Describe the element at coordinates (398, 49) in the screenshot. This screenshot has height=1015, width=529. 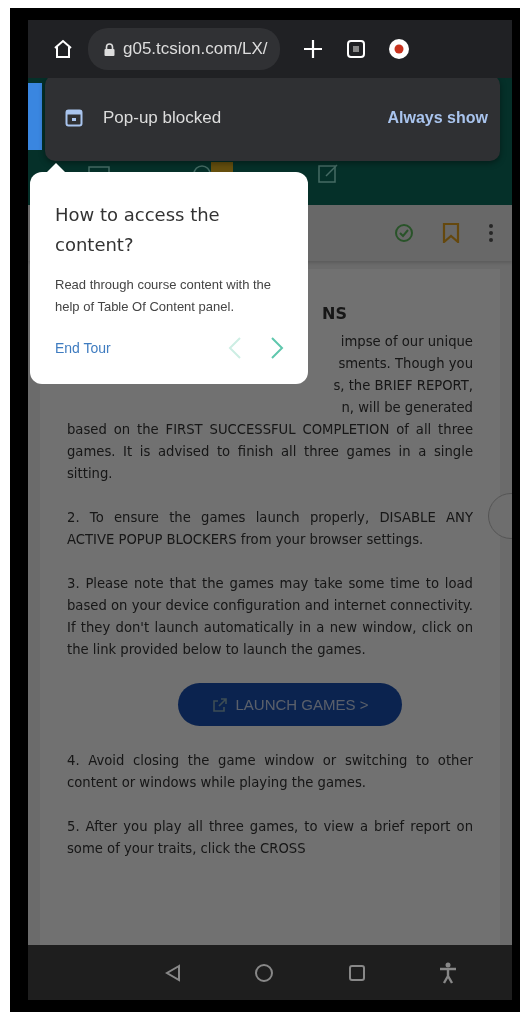
I see `profile-icon` at that location.